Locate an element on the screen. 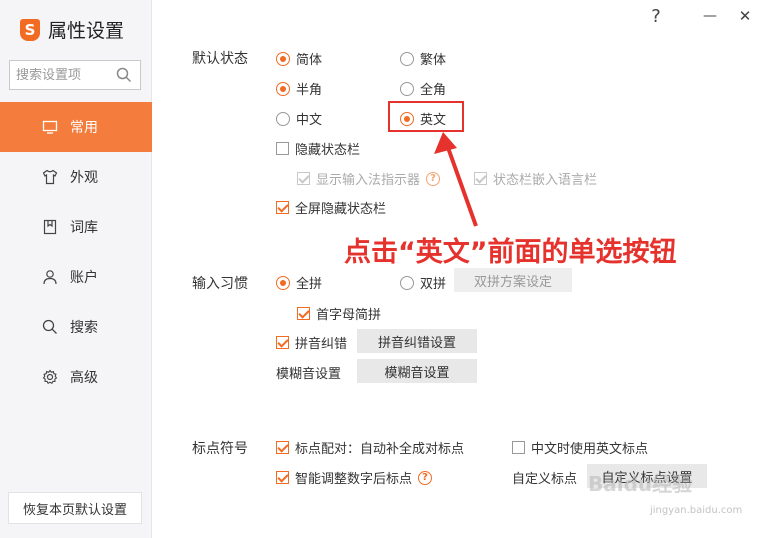 The image size is (767, 538). show-ime-indicator-option: 显示输入法指示器 ? is located at coordinates (369, 178).